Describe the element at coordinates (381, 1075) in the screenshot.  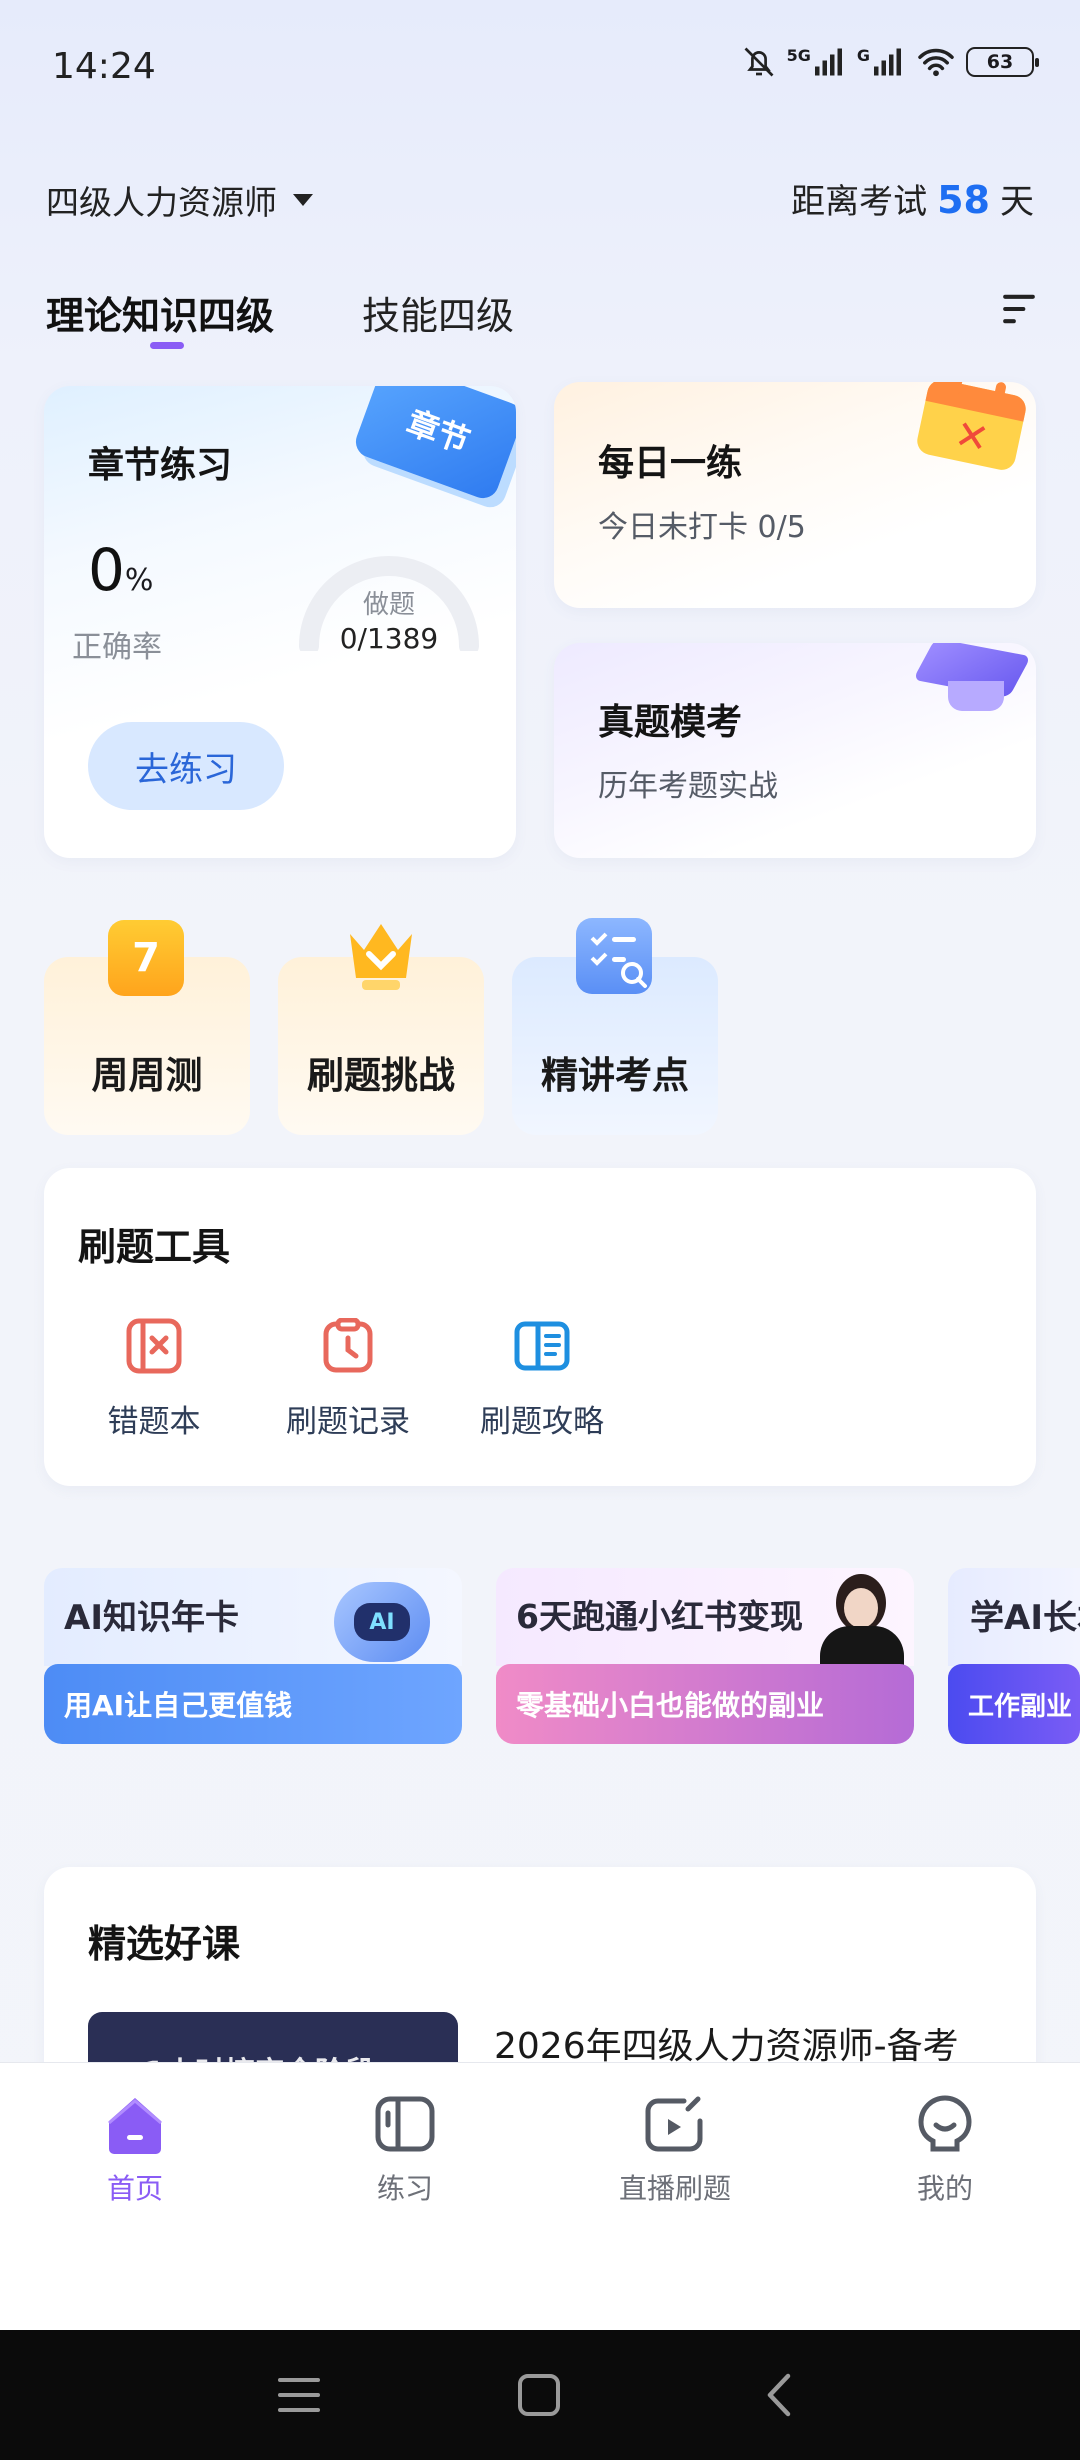
I see `shortcut-challenge-label: 刷题挑战` at that location.